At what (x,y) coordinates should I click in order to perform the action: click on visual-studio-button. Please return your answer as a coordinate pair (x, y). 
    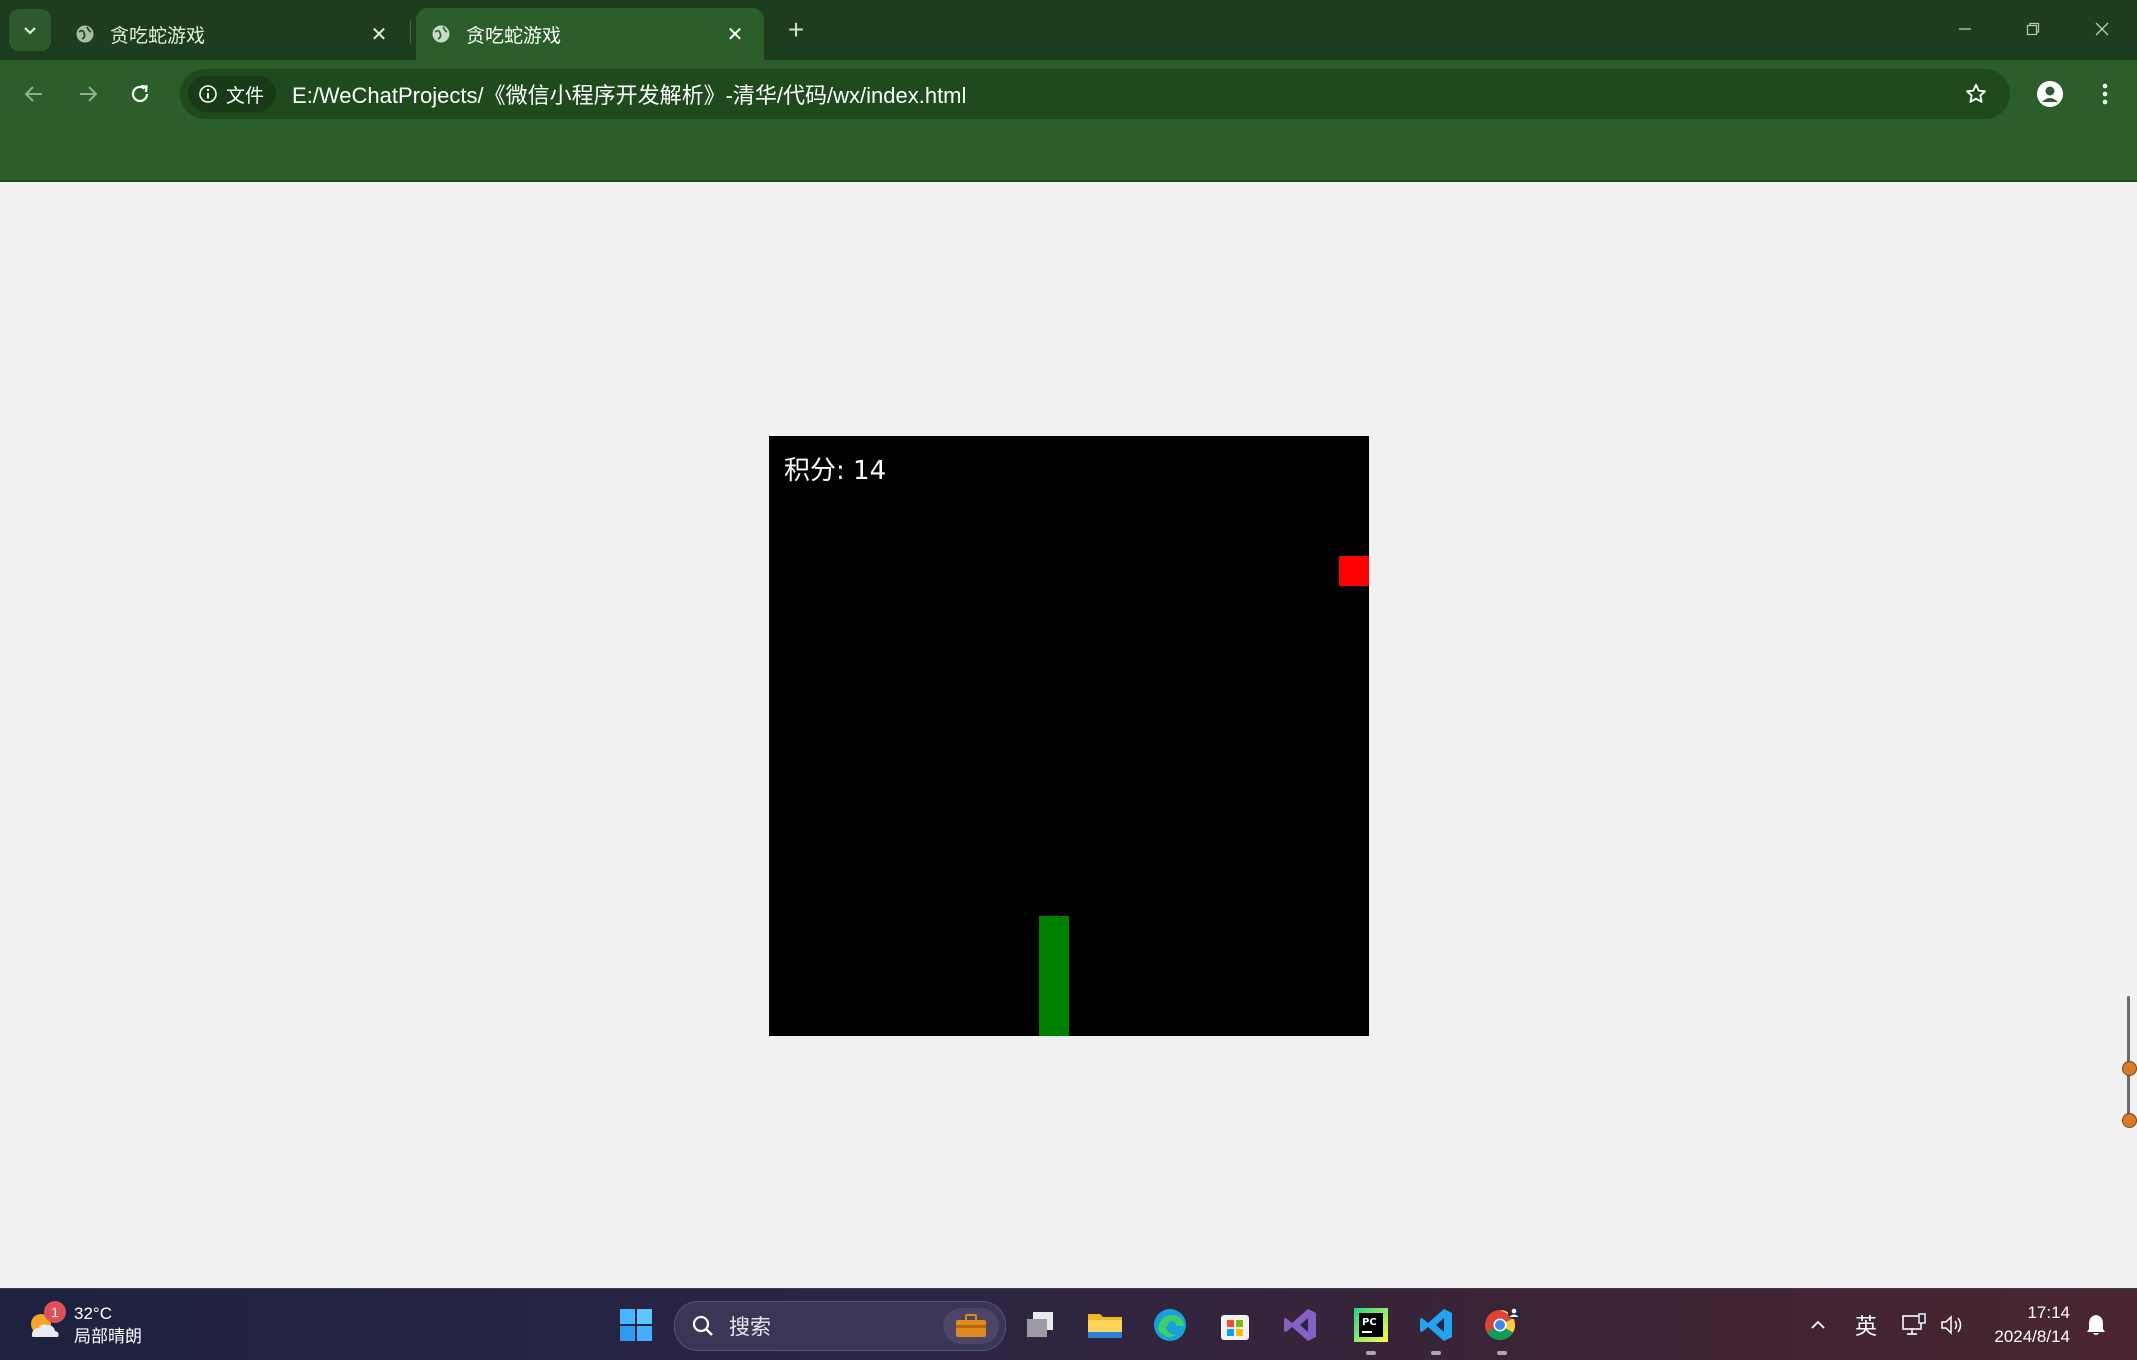
    Looking at the image, I should click on (1300, 1325).